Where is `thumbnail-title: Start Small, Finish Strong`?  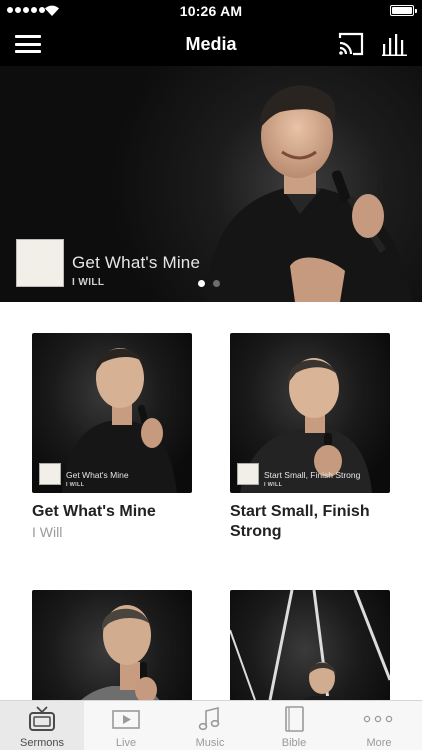 thumbnail-title: Start Small, Finish Strong is located at coordinates (312, 475).